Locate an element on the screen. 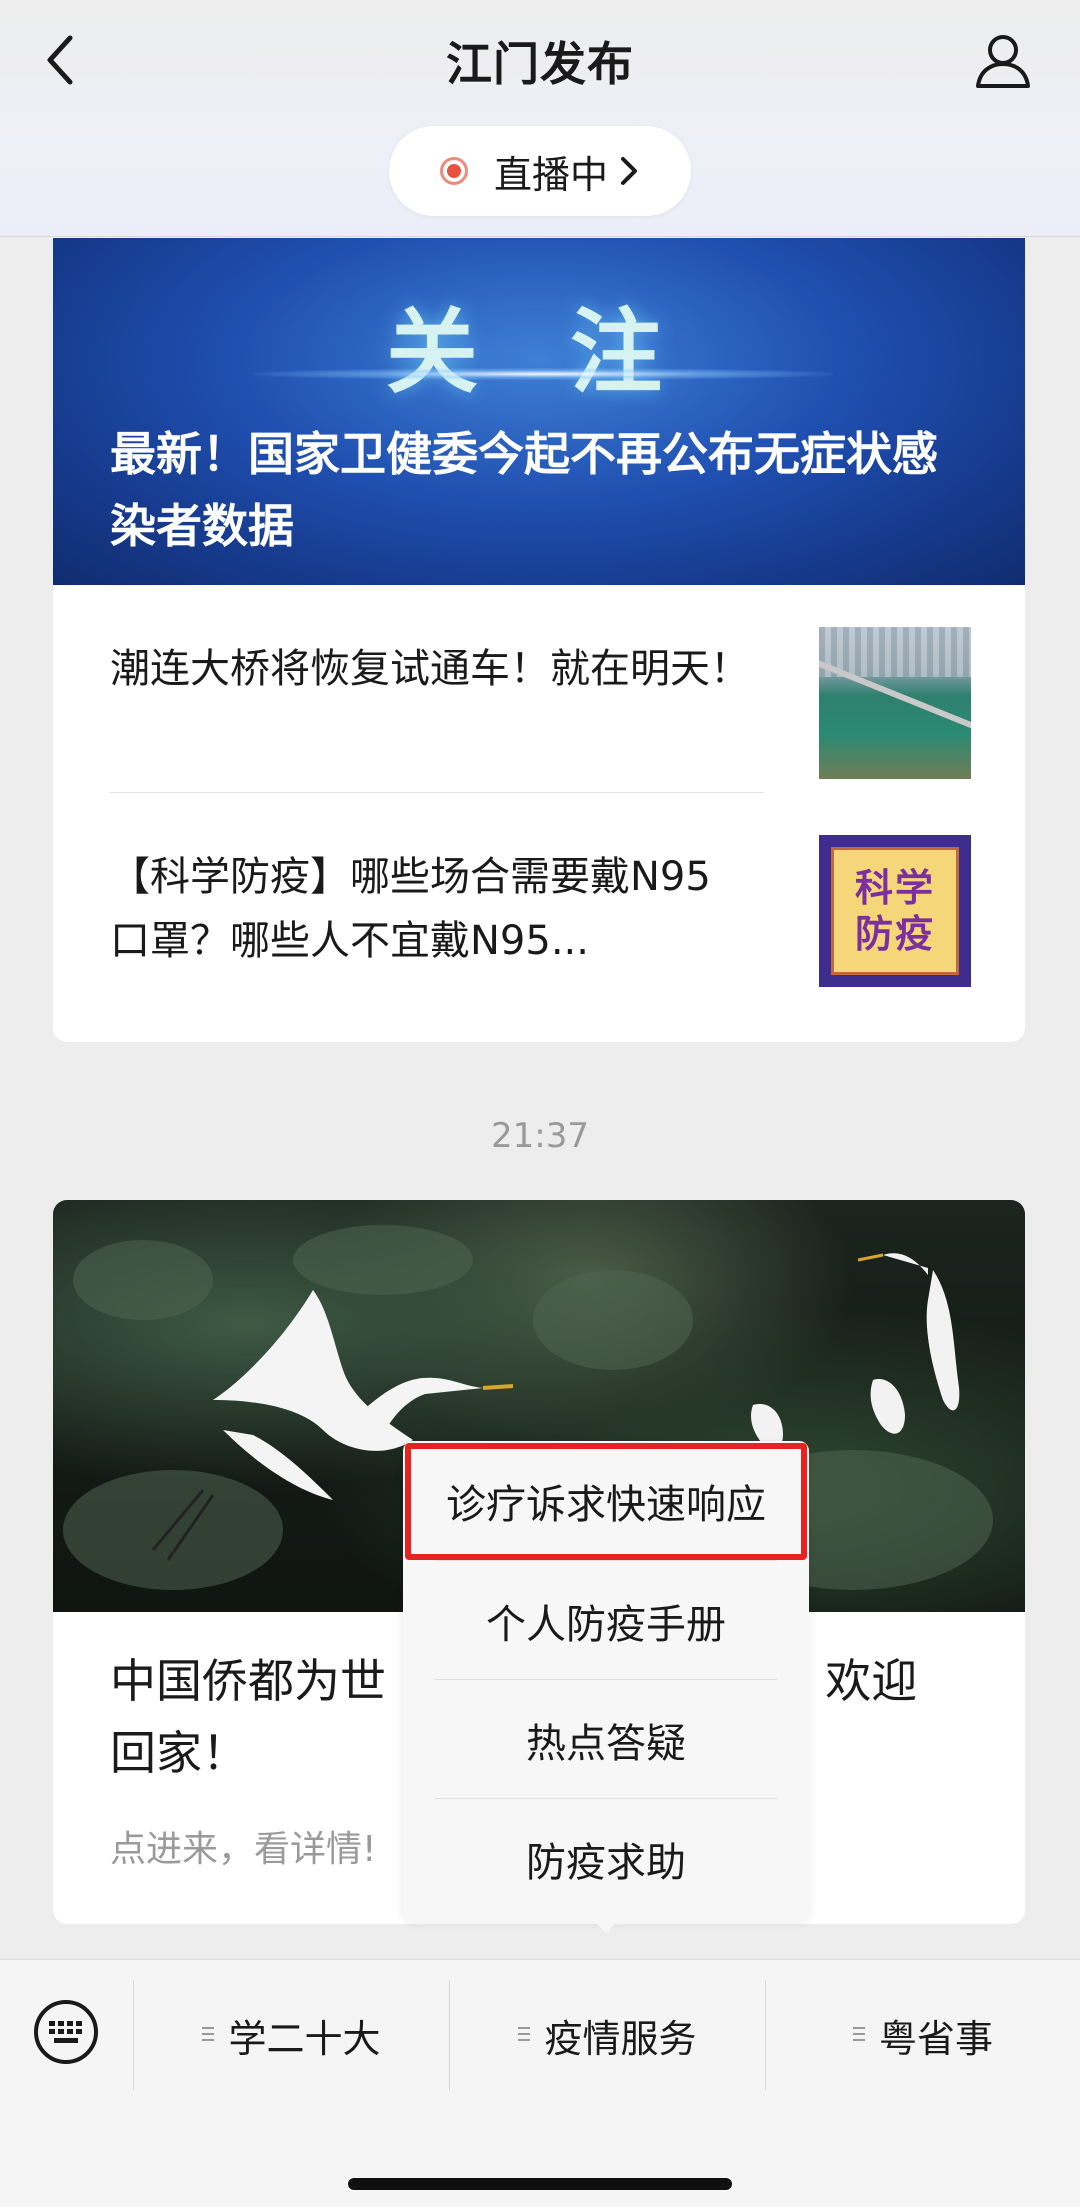 This screenshot has width=1080, height=2207. chevron-right-icon is located at coordinates (629, 171).